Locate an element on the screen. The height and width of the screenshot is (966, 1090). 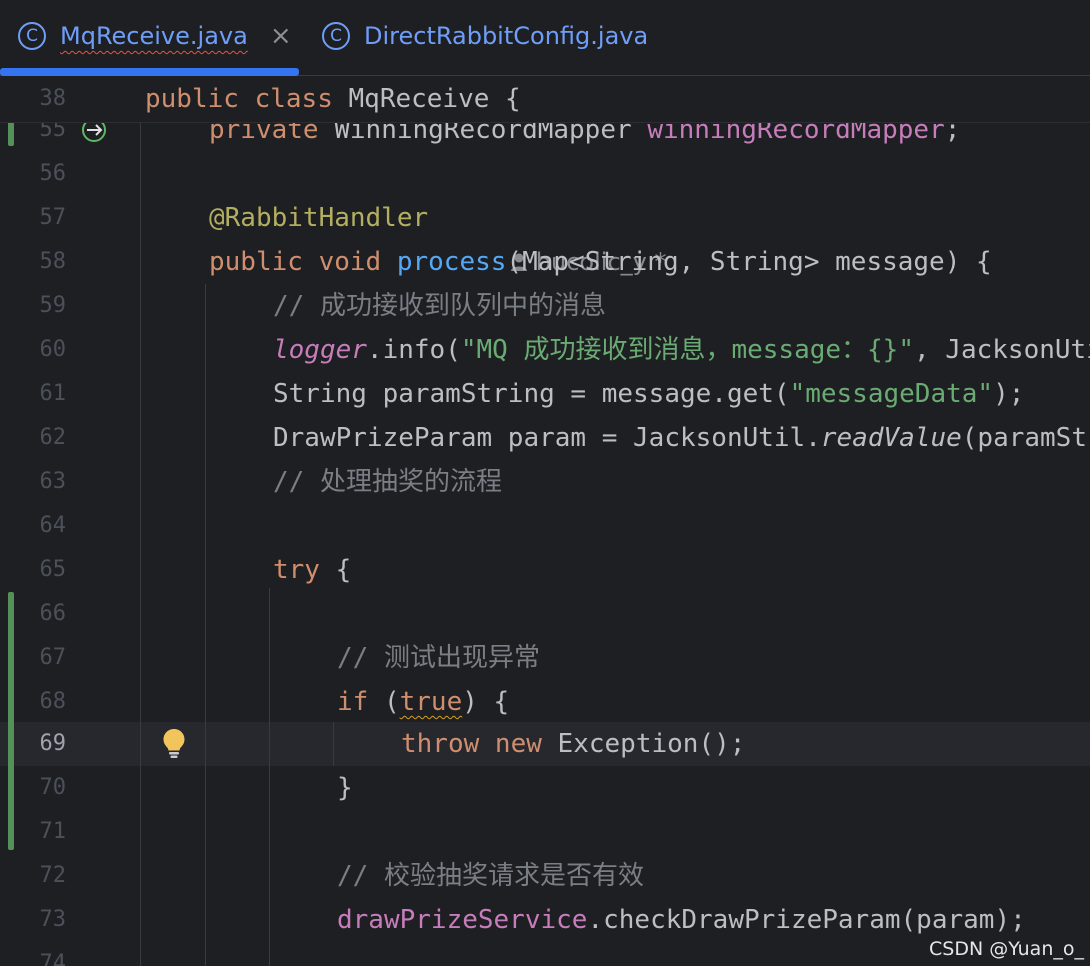
class-name: MqReceive { is located at coordinates (426, 99).